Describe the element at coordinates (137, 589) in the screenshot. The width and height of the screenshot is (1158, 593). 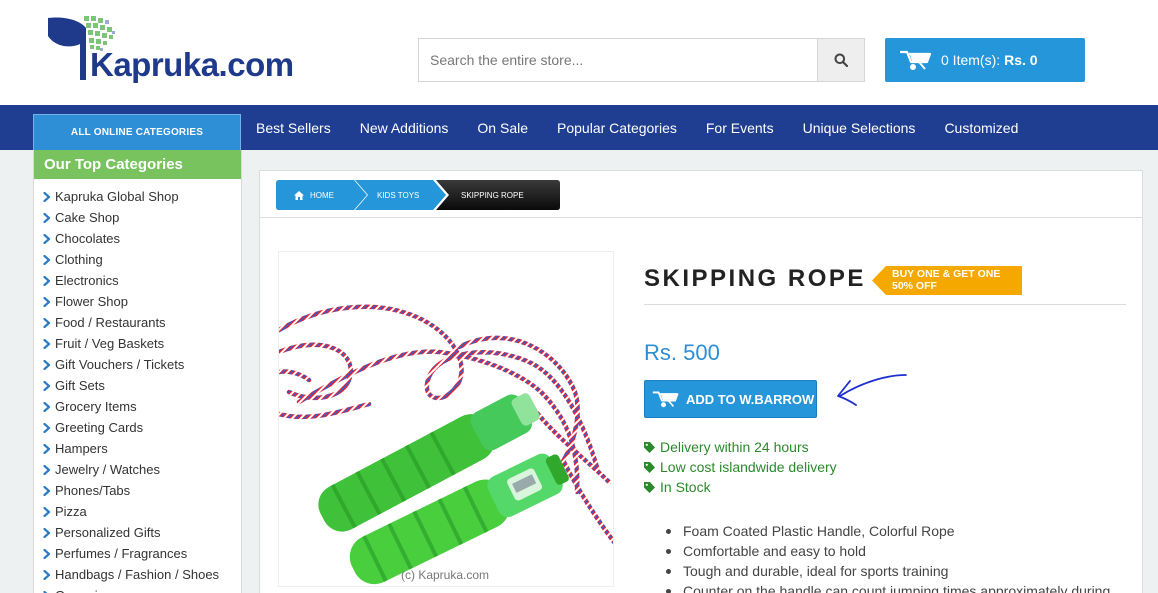
I see `sidebar-category-item: Groceries` at that location.